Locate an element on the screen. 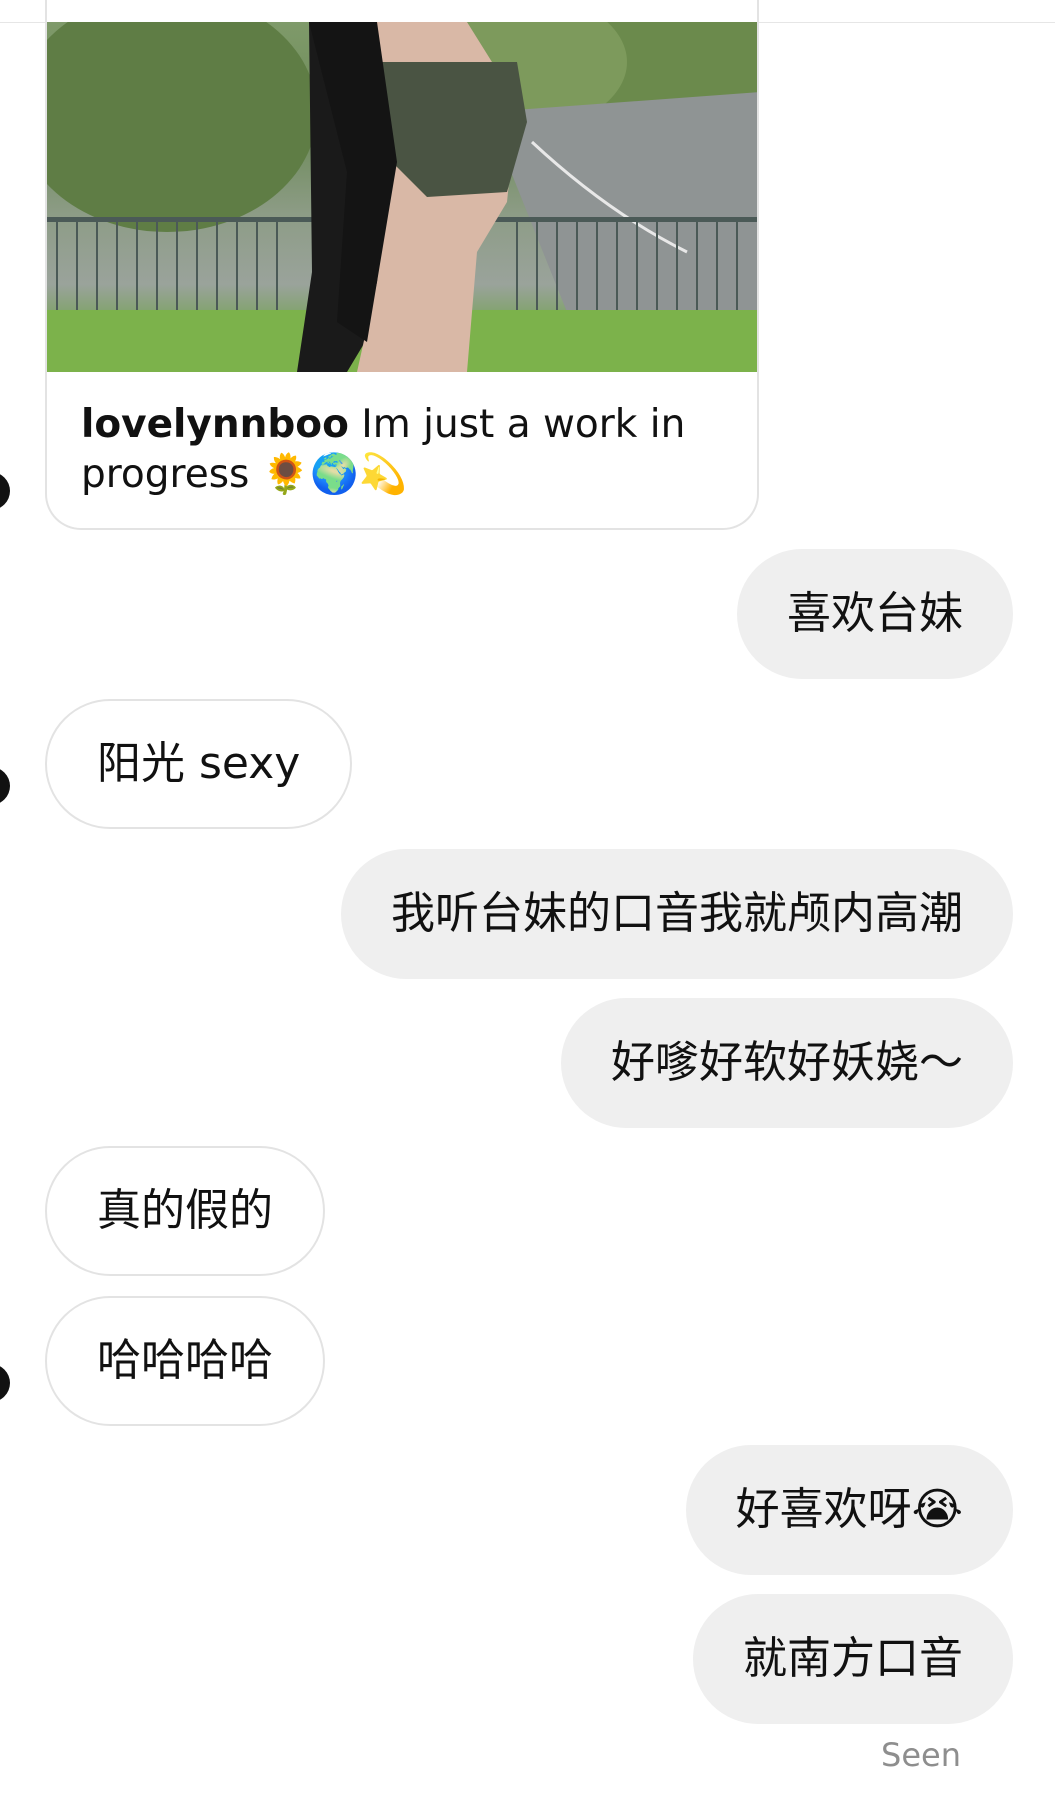  message-text: 哈哈哈哈 is located at coordinates (185, 1360).